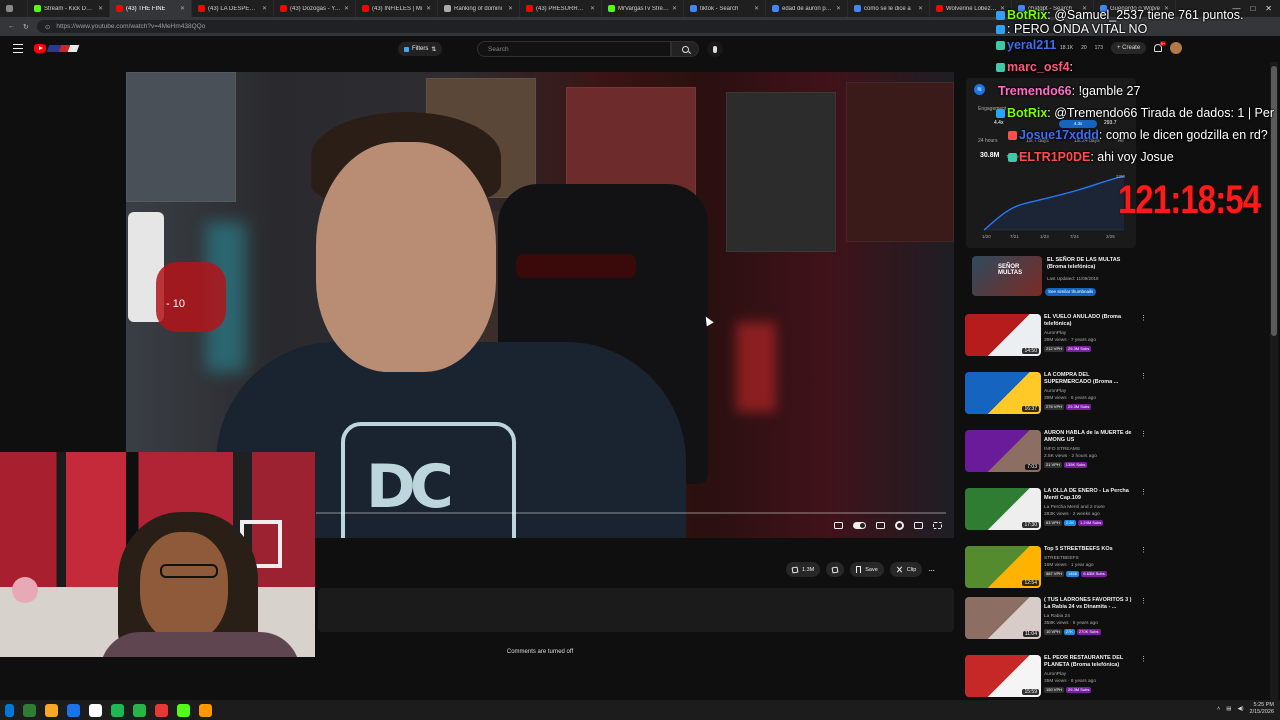 The image size is (1280, 720). I want to click on autoplay-toggle, so click(859, 525).